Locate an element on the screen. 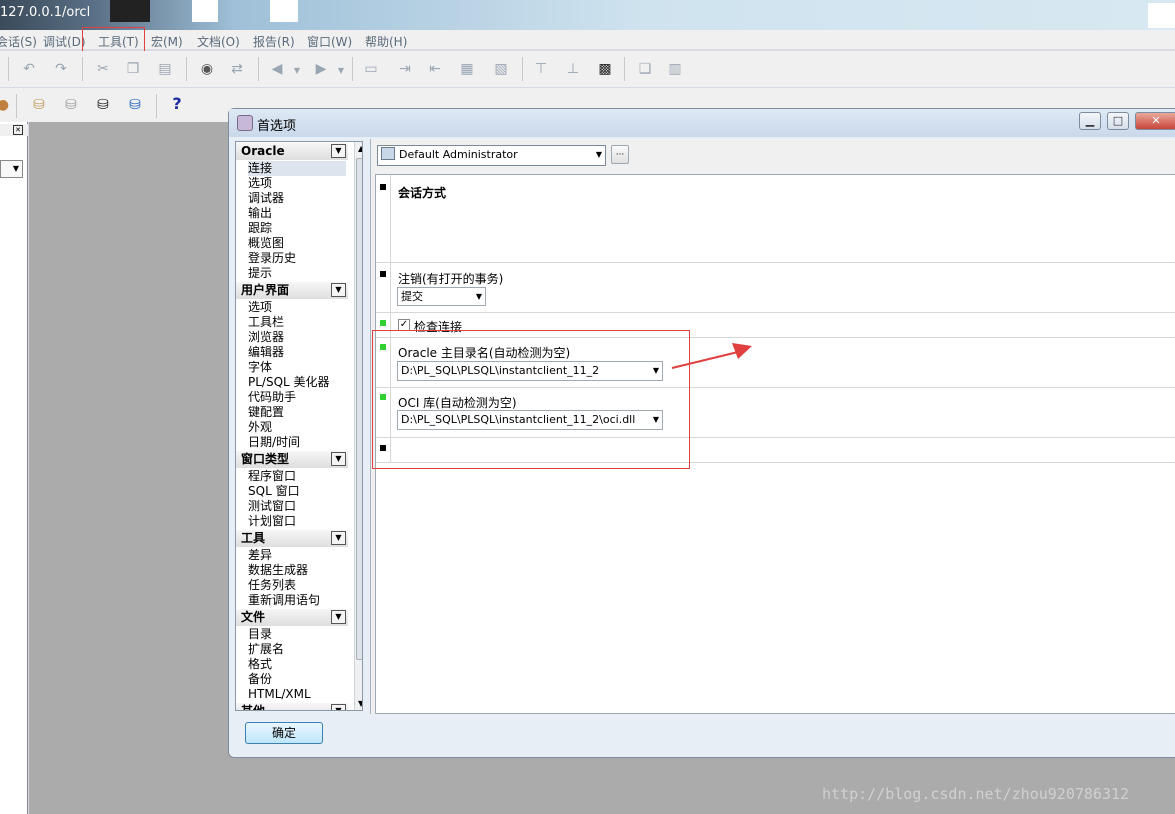 This screenshot has height=814, width=1175. tree-item: 跟踪 is located at coordinates (260, 228).